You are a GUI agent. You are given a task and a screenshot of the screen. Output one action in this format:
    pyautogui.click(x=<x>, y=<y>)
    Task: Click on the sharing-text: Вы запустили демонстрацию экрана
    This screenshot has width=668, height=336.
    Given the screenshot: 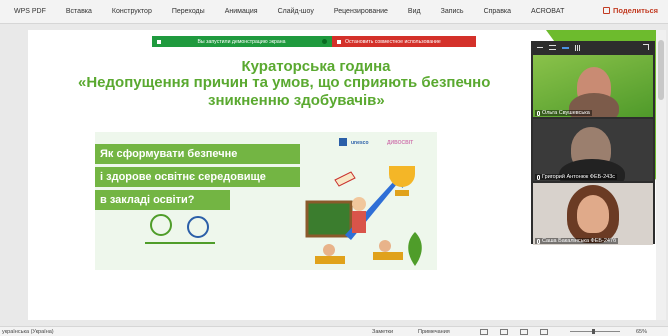 What is the action you would take?
    pyautogui.click(x=241, y=41)
    